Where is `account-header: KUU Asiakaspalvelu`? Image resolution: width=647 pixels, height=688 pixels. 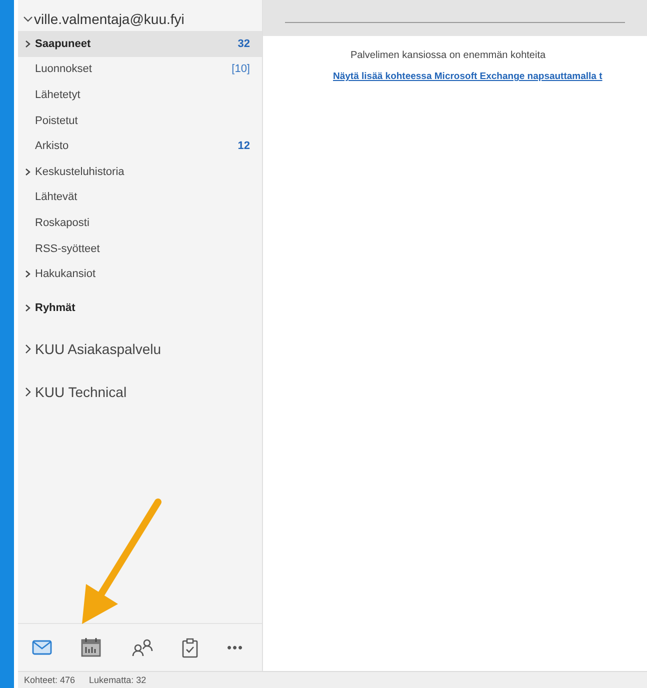 account-header: KUU Asiakaspalvelu is located at coordinates (140, 348).